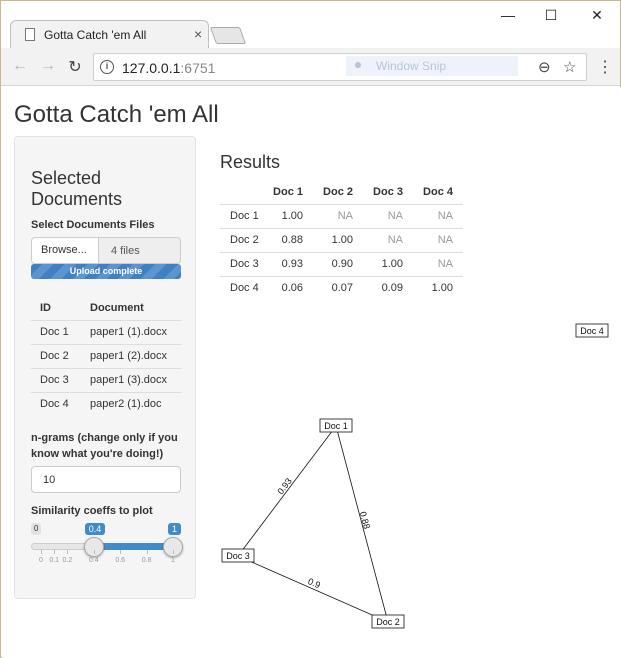 The height and width of the screenshot is (658, 621). I want to click on title-bar: Gotta Catch 'em All × — ☐ ✕, so click(310, 24).